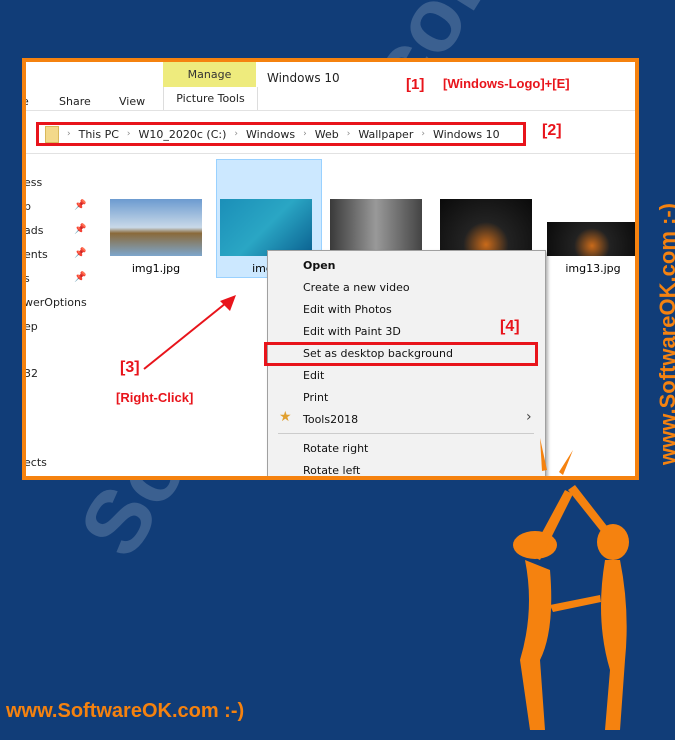  I want to click on breadcrumb-item: Windows 10, so click(466, 134).